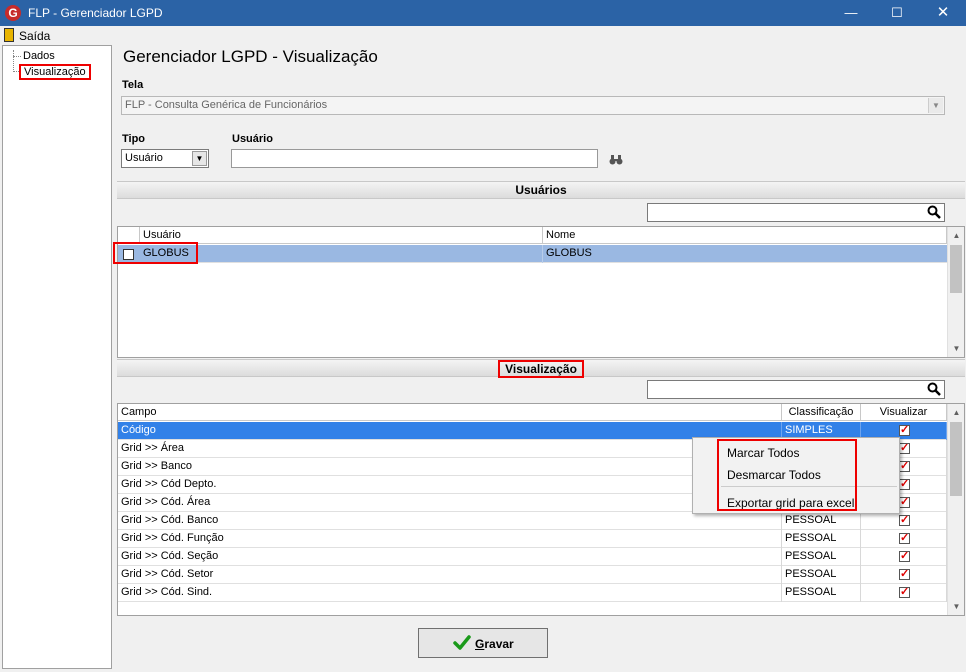 The height and width of the screenshot is (672, 966). What do you see at coordinates (39, 56) in the screenshot?
I see `tree-item-dados: Dados` at bounding box center [39, 56].